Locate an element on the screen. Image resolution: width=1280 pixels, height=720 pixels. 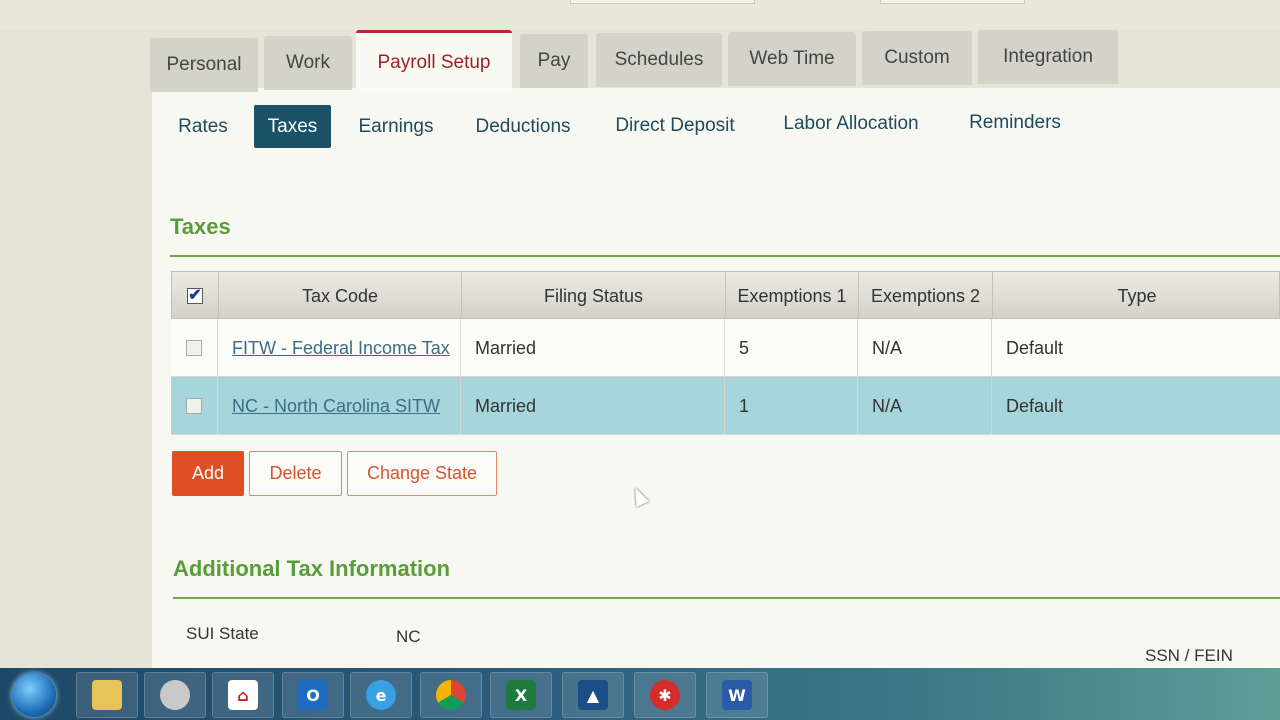
additional-tax-info-title: Additional Tax Information is located at coordinates (312, 568).